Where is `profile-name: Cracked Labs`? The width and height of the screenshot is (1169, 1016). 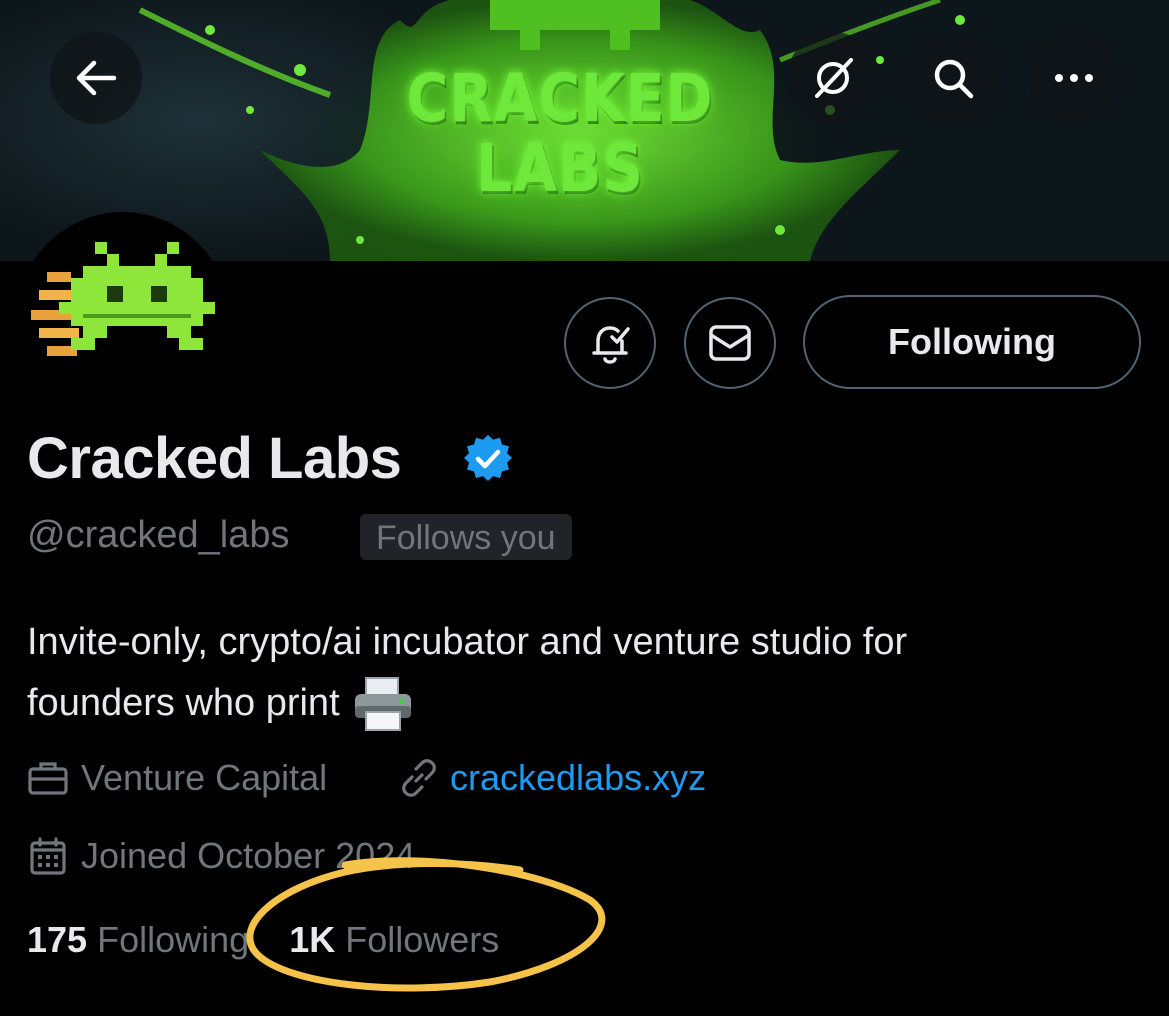 profile-name: Cracked Labs is located at coordinates (214, 458).